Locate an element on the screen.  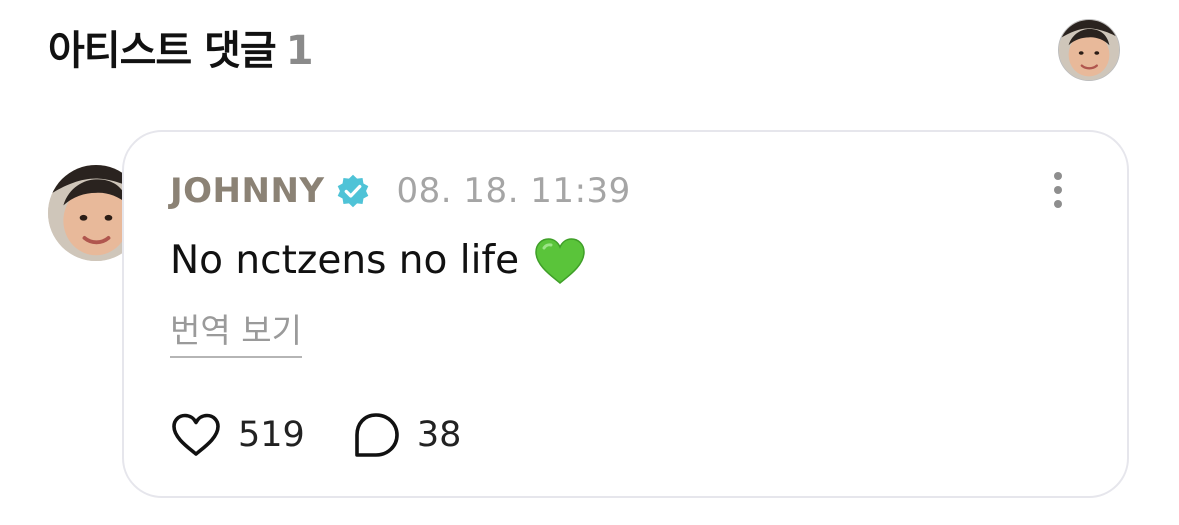
like-count: 519 is located at coordinates (271, 435).